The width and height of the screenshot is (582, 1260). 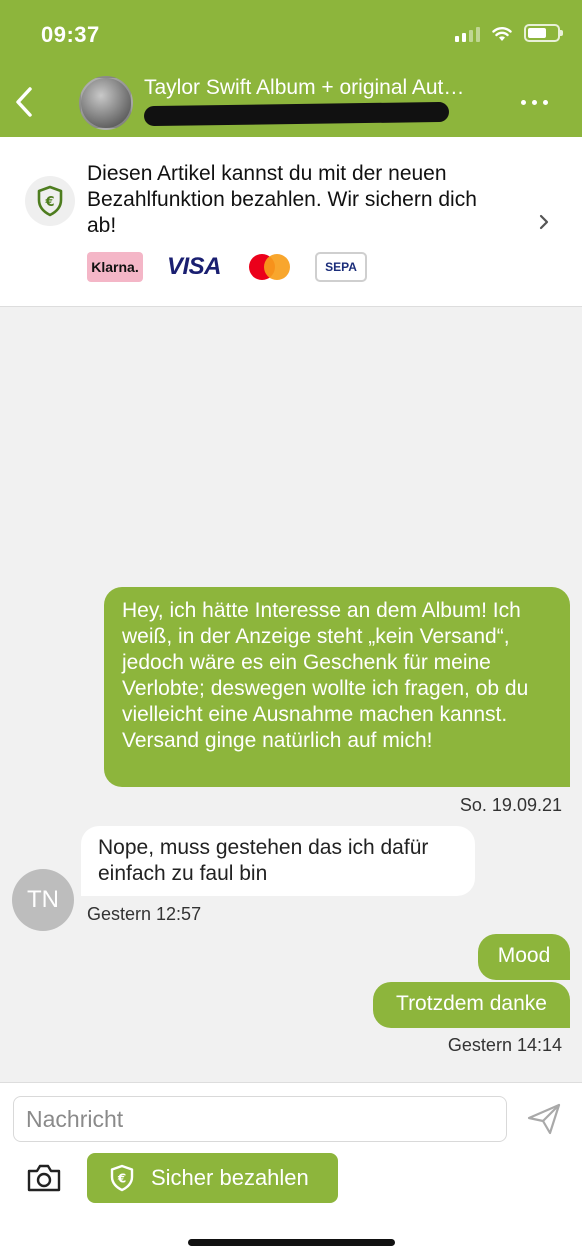 I want to click on message-bubble-outgoing: Trotzdem danke, so click(x=471, y=1005).